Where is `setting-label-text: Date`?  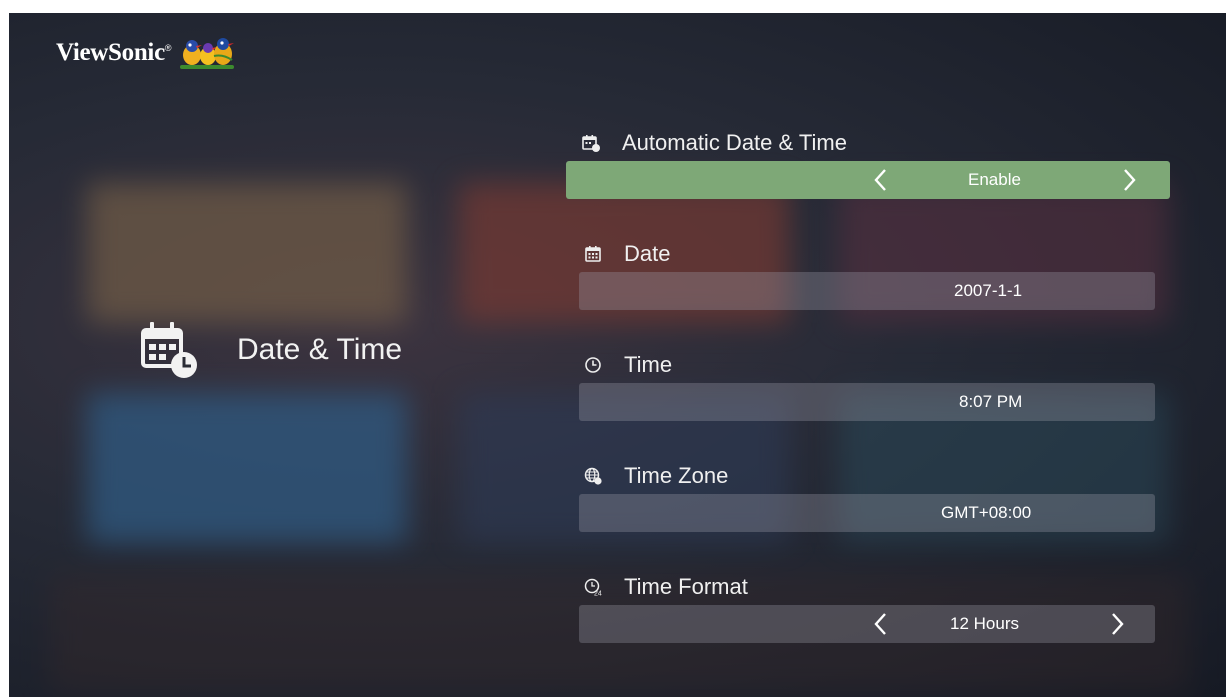 setting-label-text: Date is located at coordinates (647, 253).